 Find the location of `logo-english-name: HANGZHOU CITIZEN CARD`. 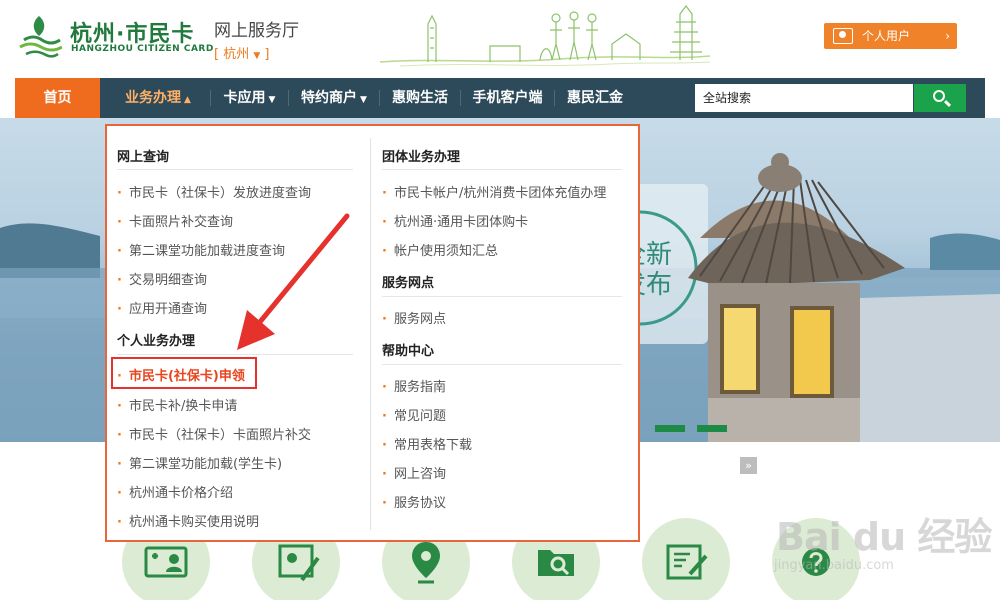

logo-english-name: HANGZHOU CITIZEN CARD is located at coordinates (142, 49).